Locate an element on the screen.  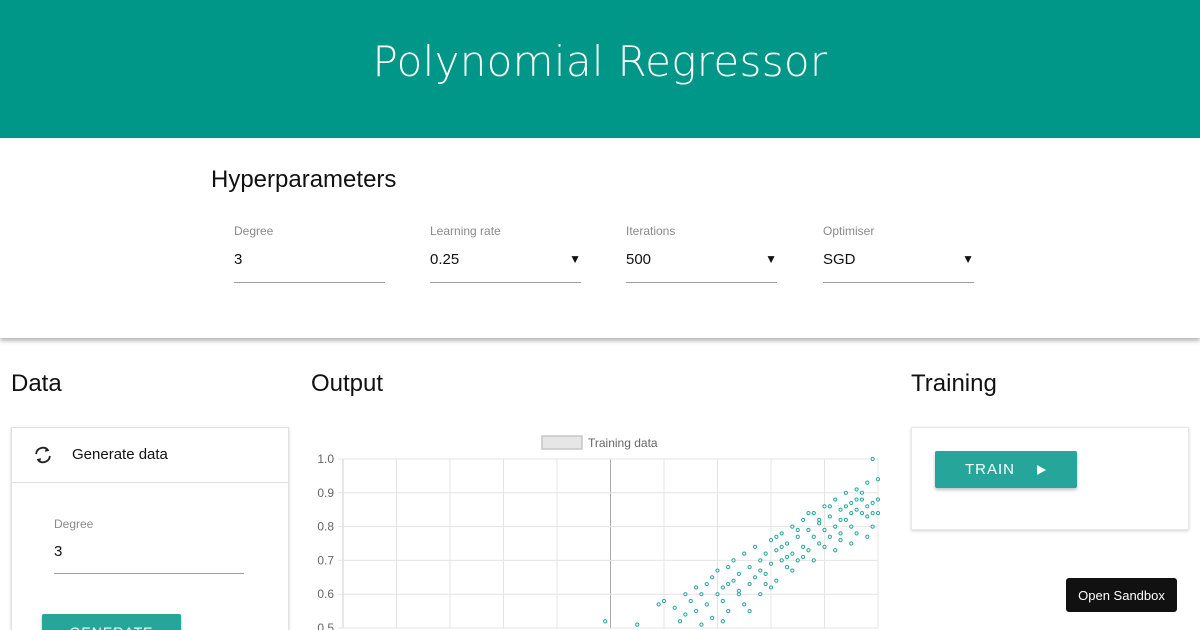
optimiser-value: SGD is located at coordinates (839, 259).